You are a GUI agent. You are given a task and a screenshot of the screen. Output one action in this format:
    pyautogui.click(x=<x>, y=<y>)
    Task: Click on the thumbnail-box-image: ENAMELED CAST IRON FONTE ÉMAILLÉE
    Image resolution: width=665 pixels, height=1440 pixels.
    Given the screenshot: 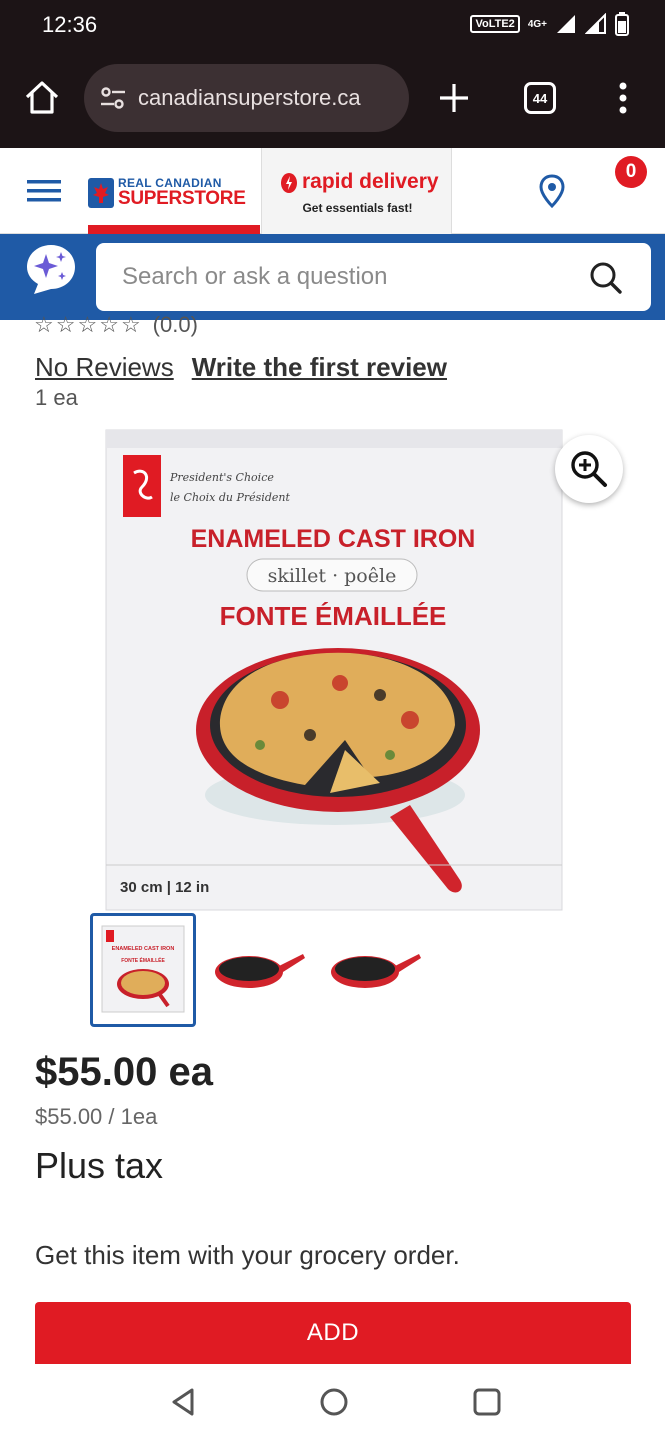 What is the action you would take?
    pyautogui.click(x=143, y=969)
    